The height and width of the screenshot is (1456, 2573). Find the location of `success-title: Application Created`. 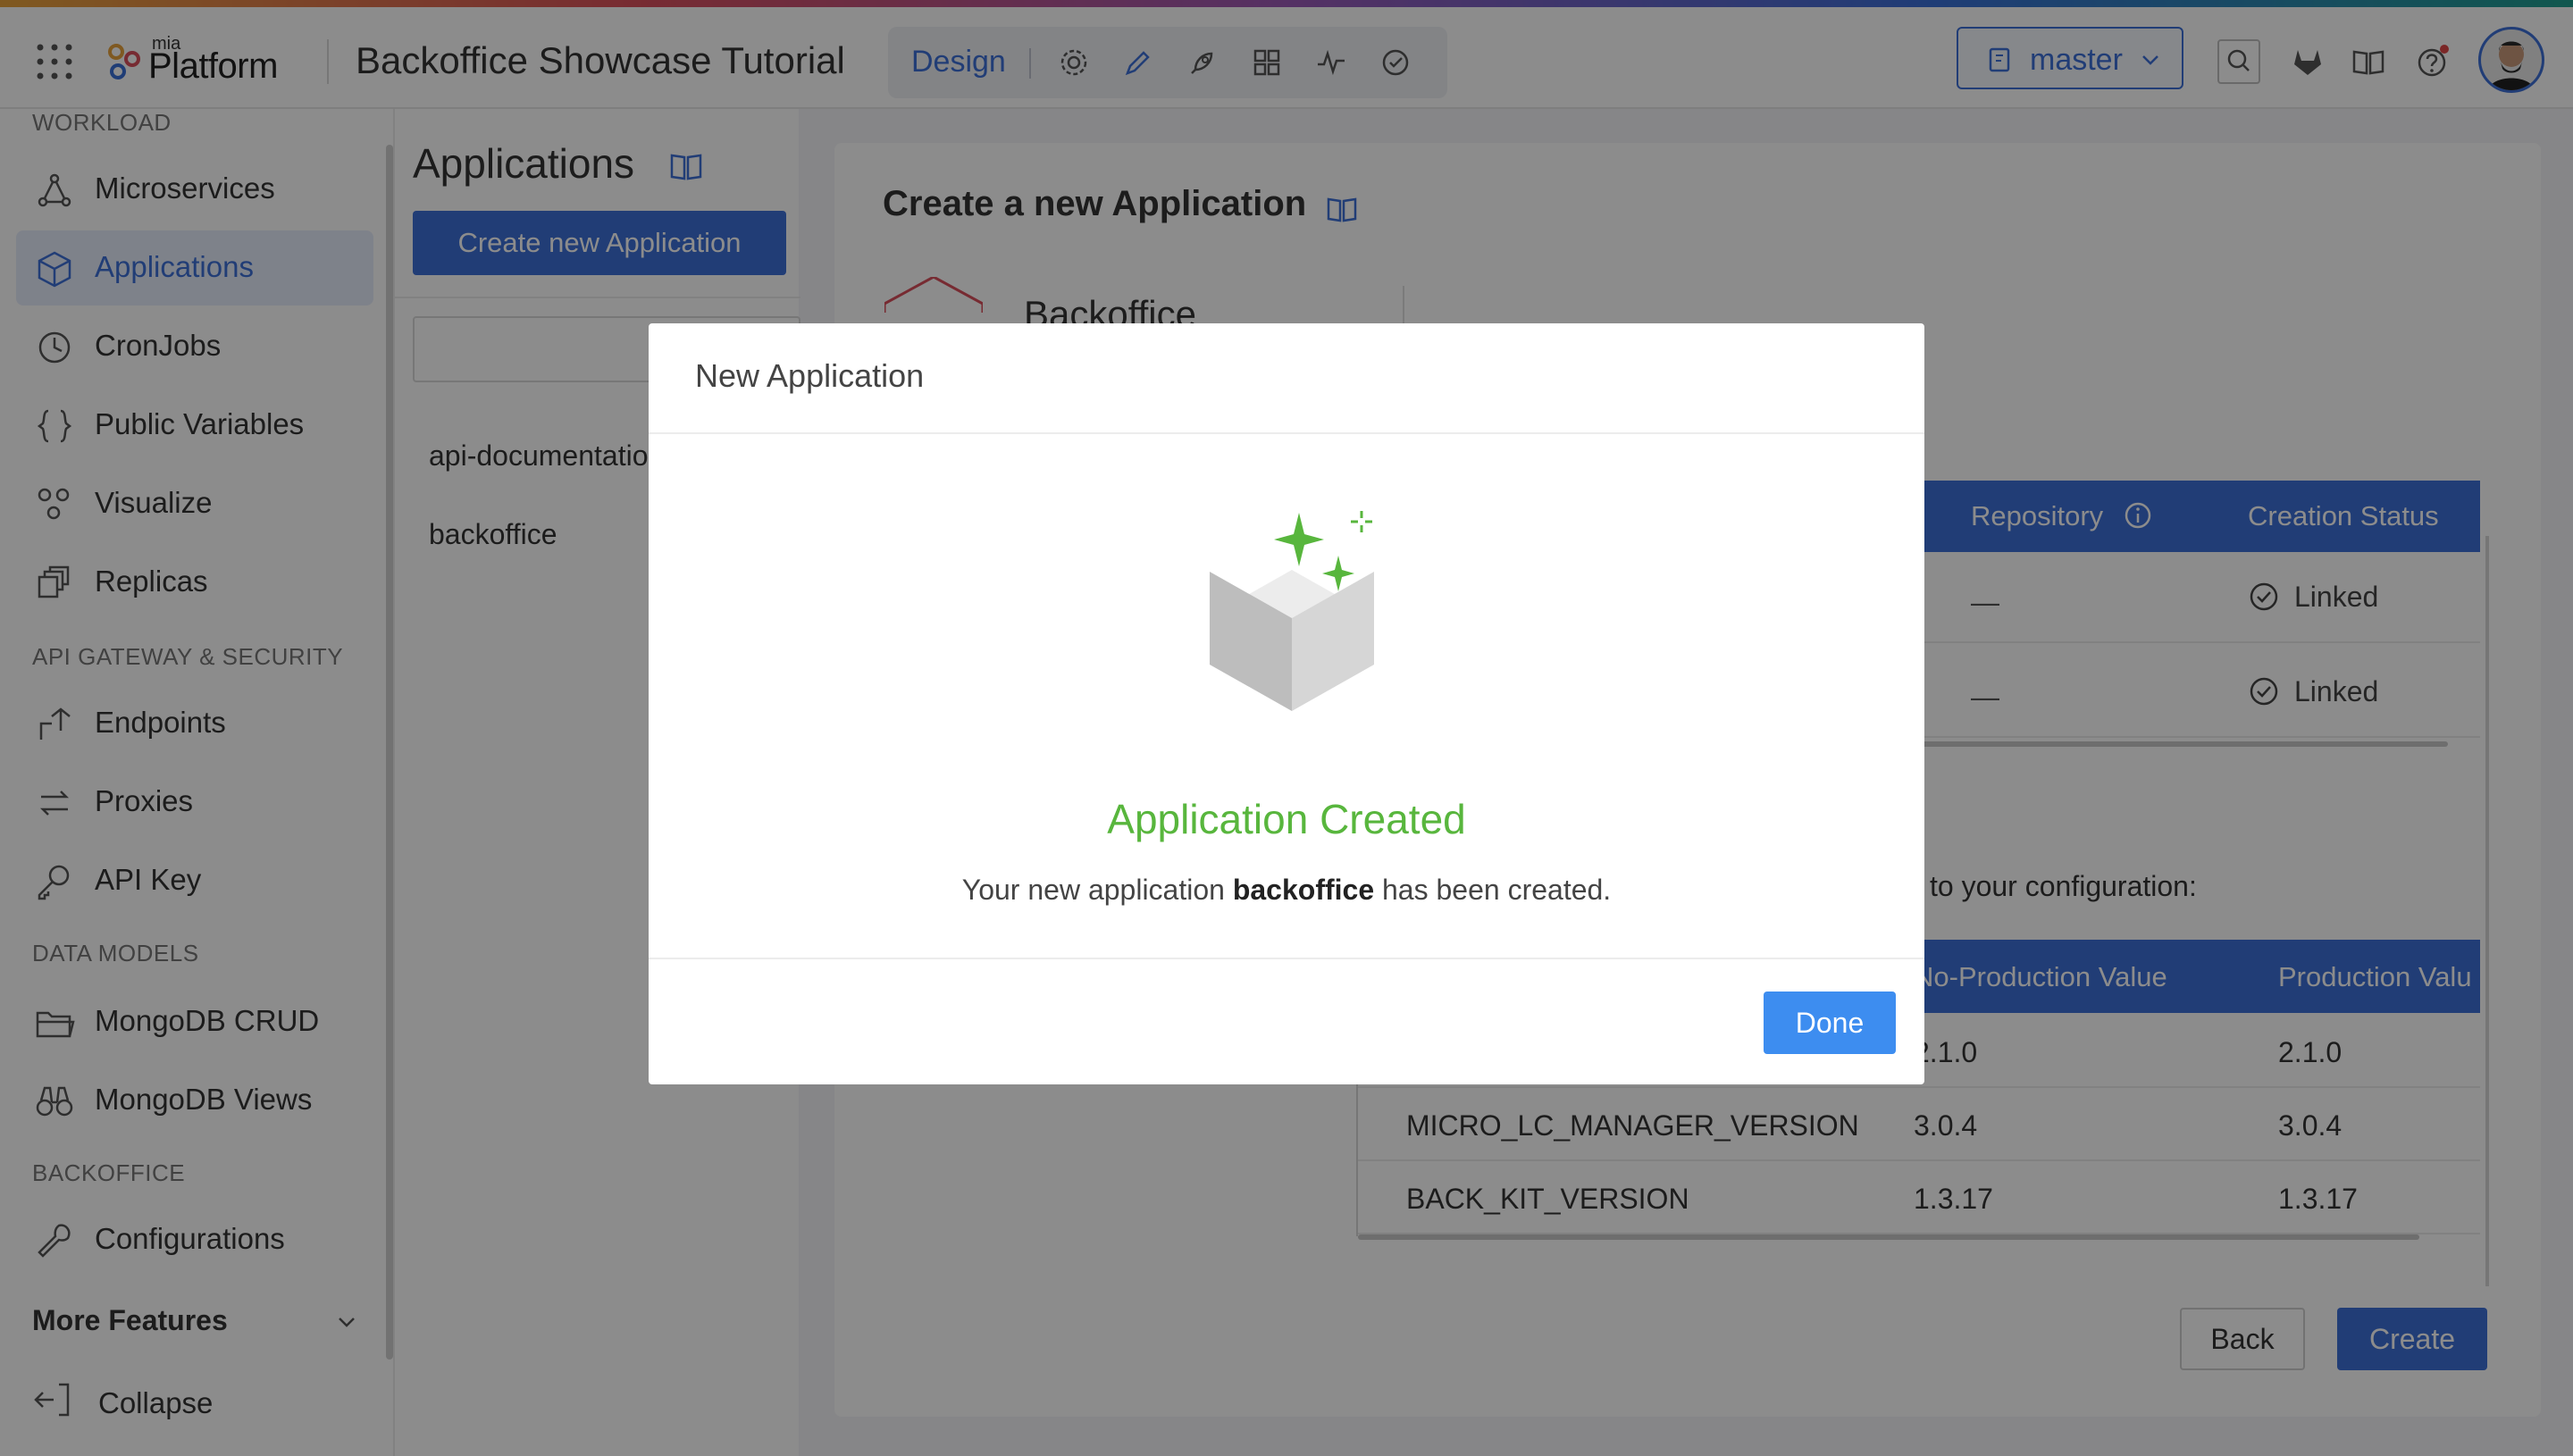

success-title: Application Created is located at coordinates (1286, 819).